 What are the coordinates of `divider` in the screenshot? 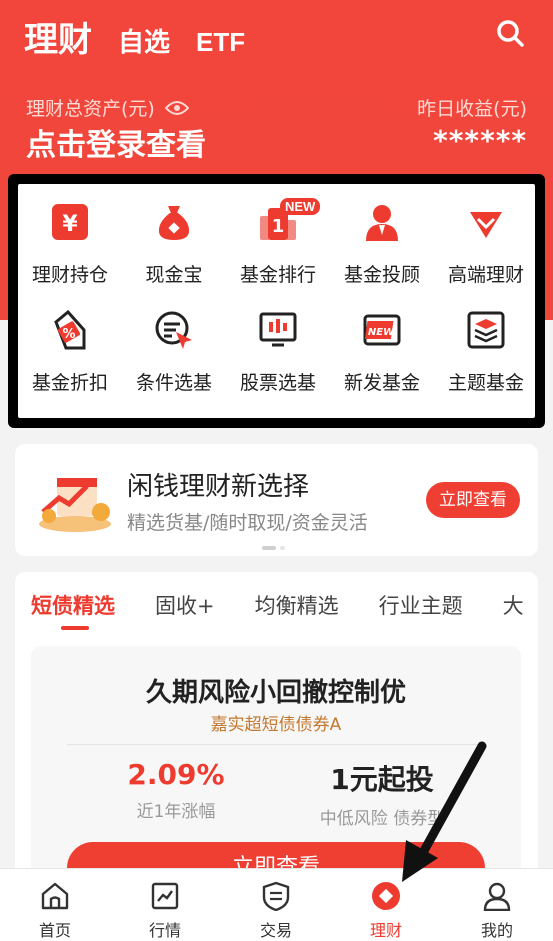 It's located at (276, 744).